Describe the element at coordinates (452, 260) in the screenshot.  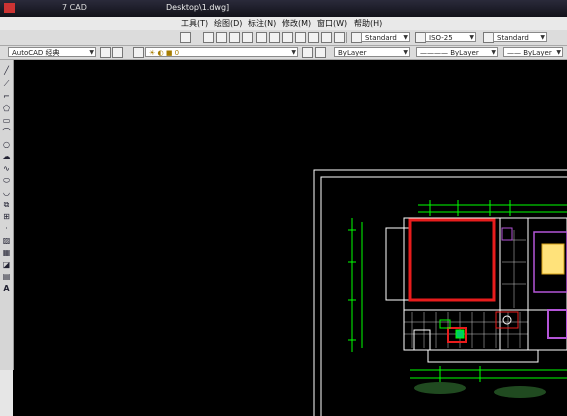
I see `selected-room-highlight` at that location.